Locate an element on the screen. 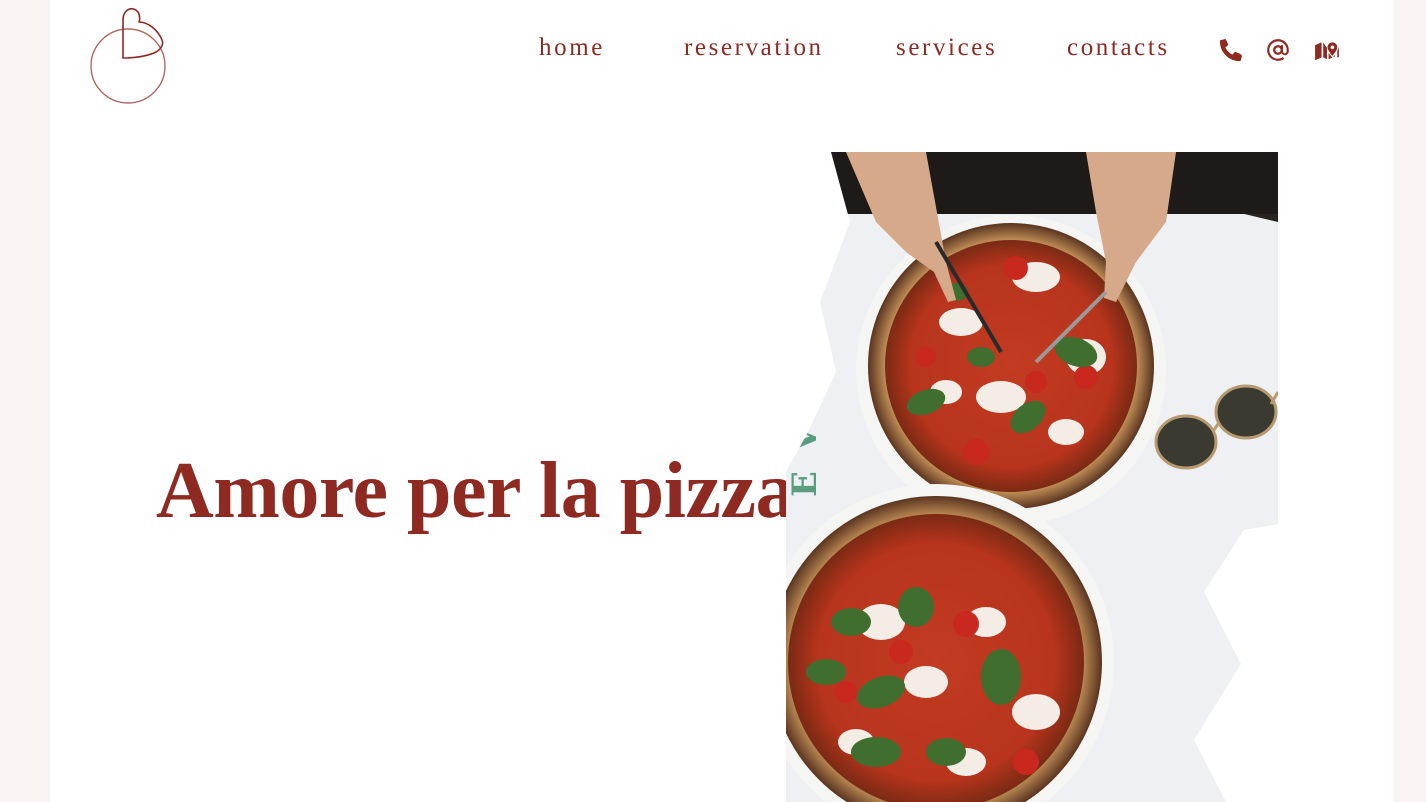  phone-icon is located at coordinates (1231, 50).